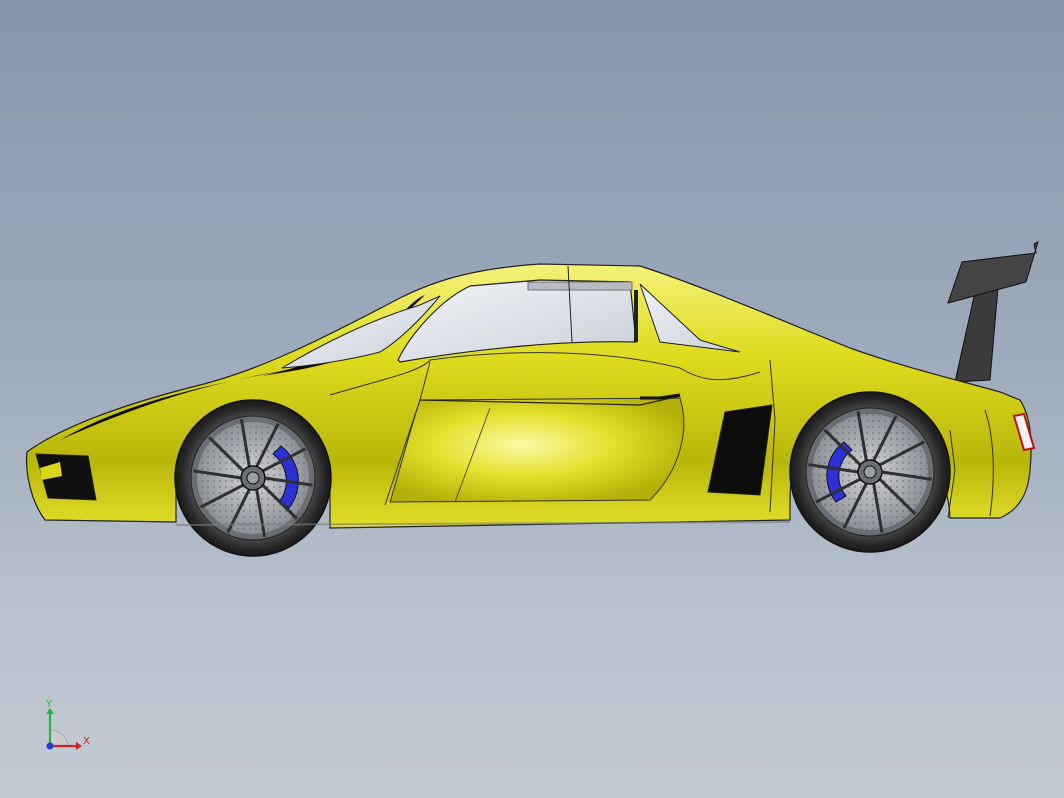  What do you see at coordinates (993, 312) in the screenshot?
I see `rear-wing` at bounding box center [993, 312].